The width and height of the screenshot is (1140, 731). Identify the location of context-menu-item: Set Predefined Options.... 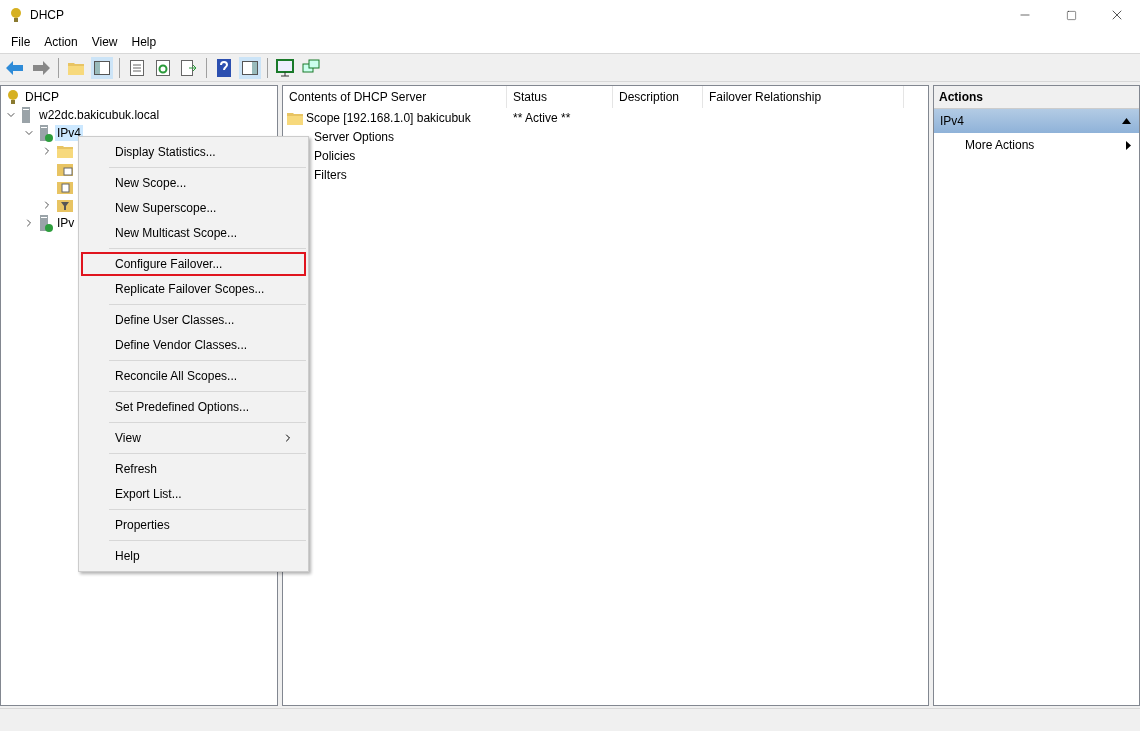
(193, 407).